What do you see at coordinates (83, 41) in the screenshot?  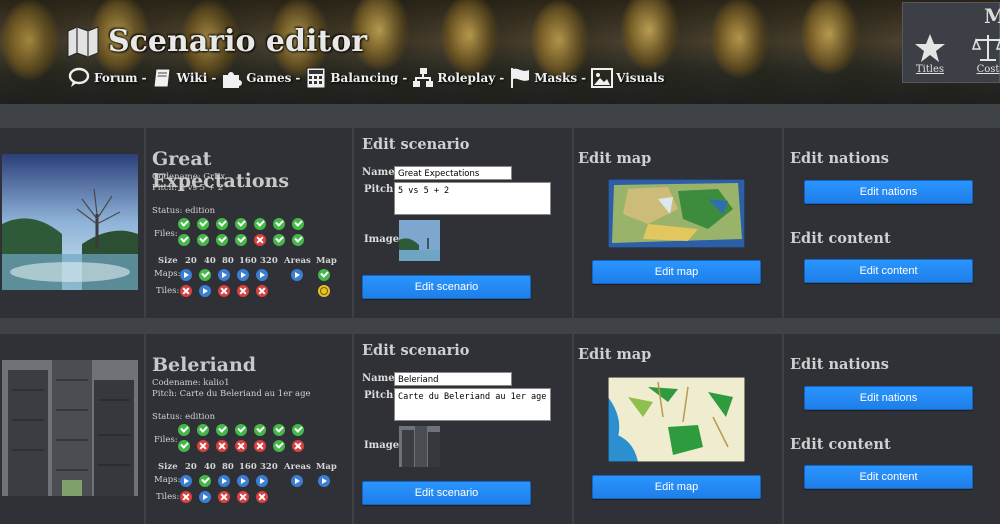 I see `map-icon` at bounding box center [83, 41].